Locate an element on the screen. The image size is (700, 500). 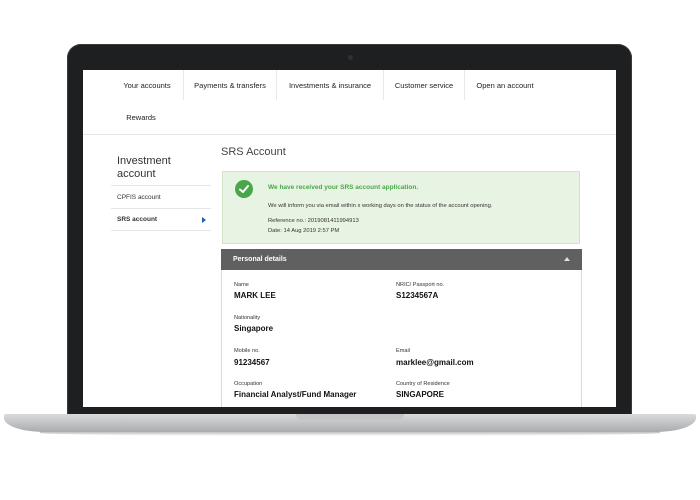
nav-rewards: Rewards is located at coordinates (141, 117).